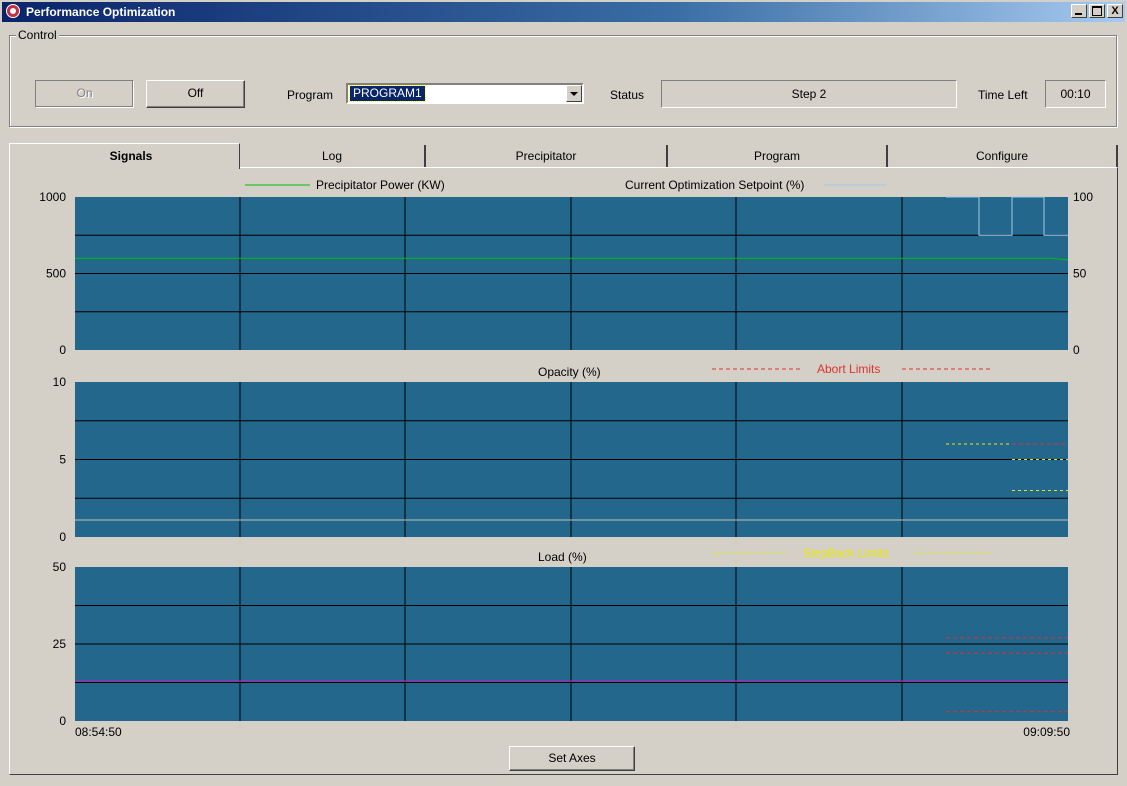 This screenshot has width=1127, height=786. What do you see at coordinates (1076, 350) in the screenshot?
I see `y2-tick-label: 0` at bounding box center [1076, 350].